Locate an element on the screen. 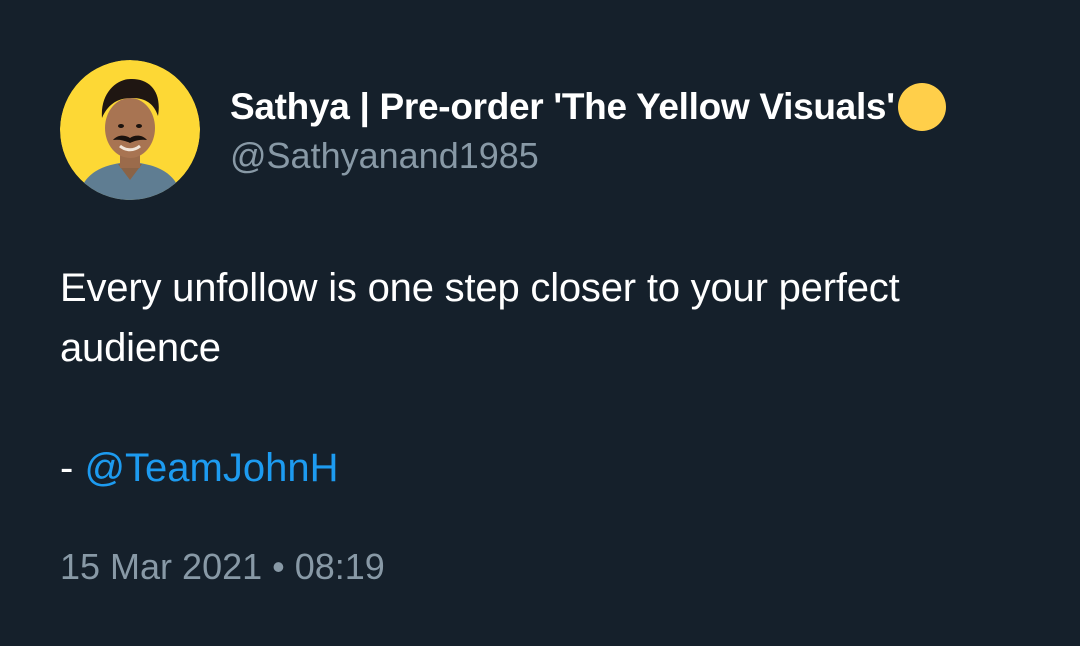 Image resolution: width=1080 pixels, height=646 pixels. quote-attribution: - @TeamJohnH is located at coordinates (199, 468).